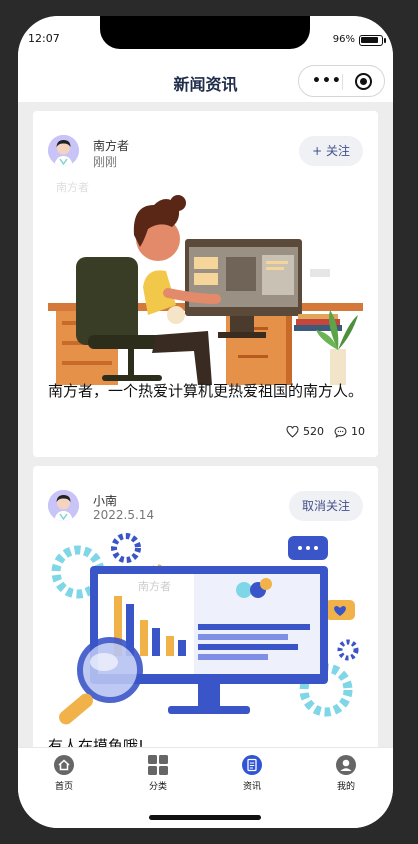  I want to click on tab-category: 分类, so click(158, 773).